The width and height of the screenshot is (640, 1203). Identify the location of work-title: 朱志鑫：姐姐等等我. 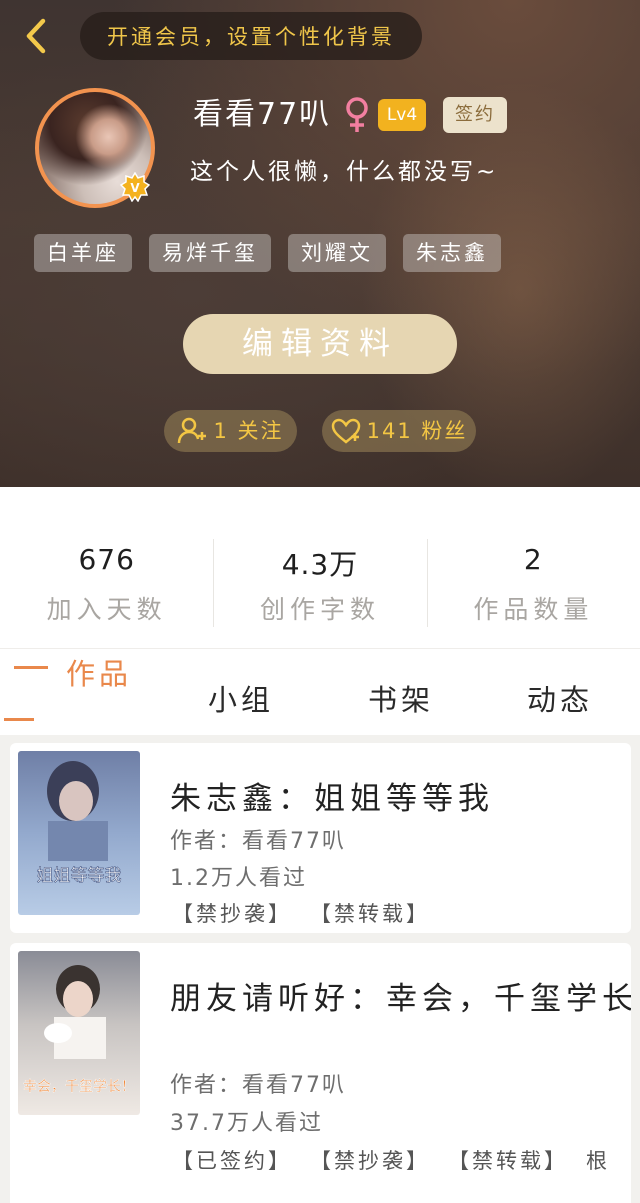
(332, 795).